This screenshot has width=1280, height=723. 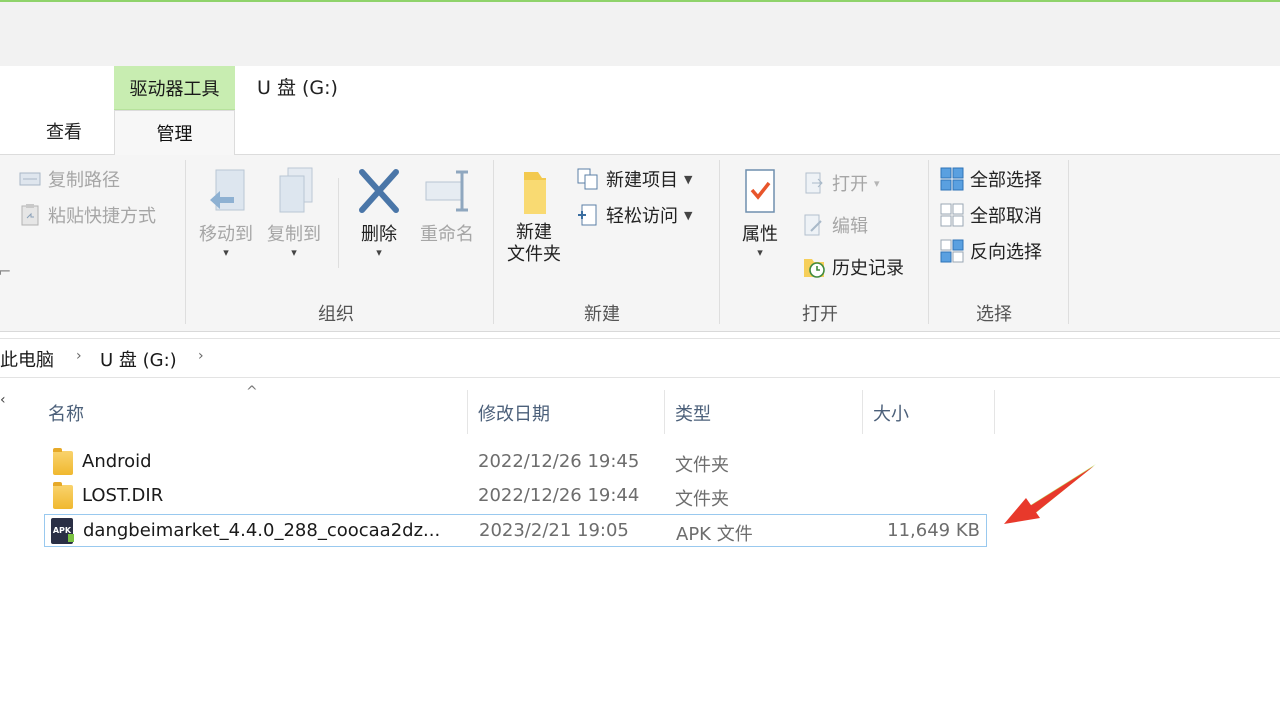 What do you see at coordinates (3, 400) in the screenshot?
I see `nav-pane-collapse-icon: ‹` at bounding box center [3, 400].